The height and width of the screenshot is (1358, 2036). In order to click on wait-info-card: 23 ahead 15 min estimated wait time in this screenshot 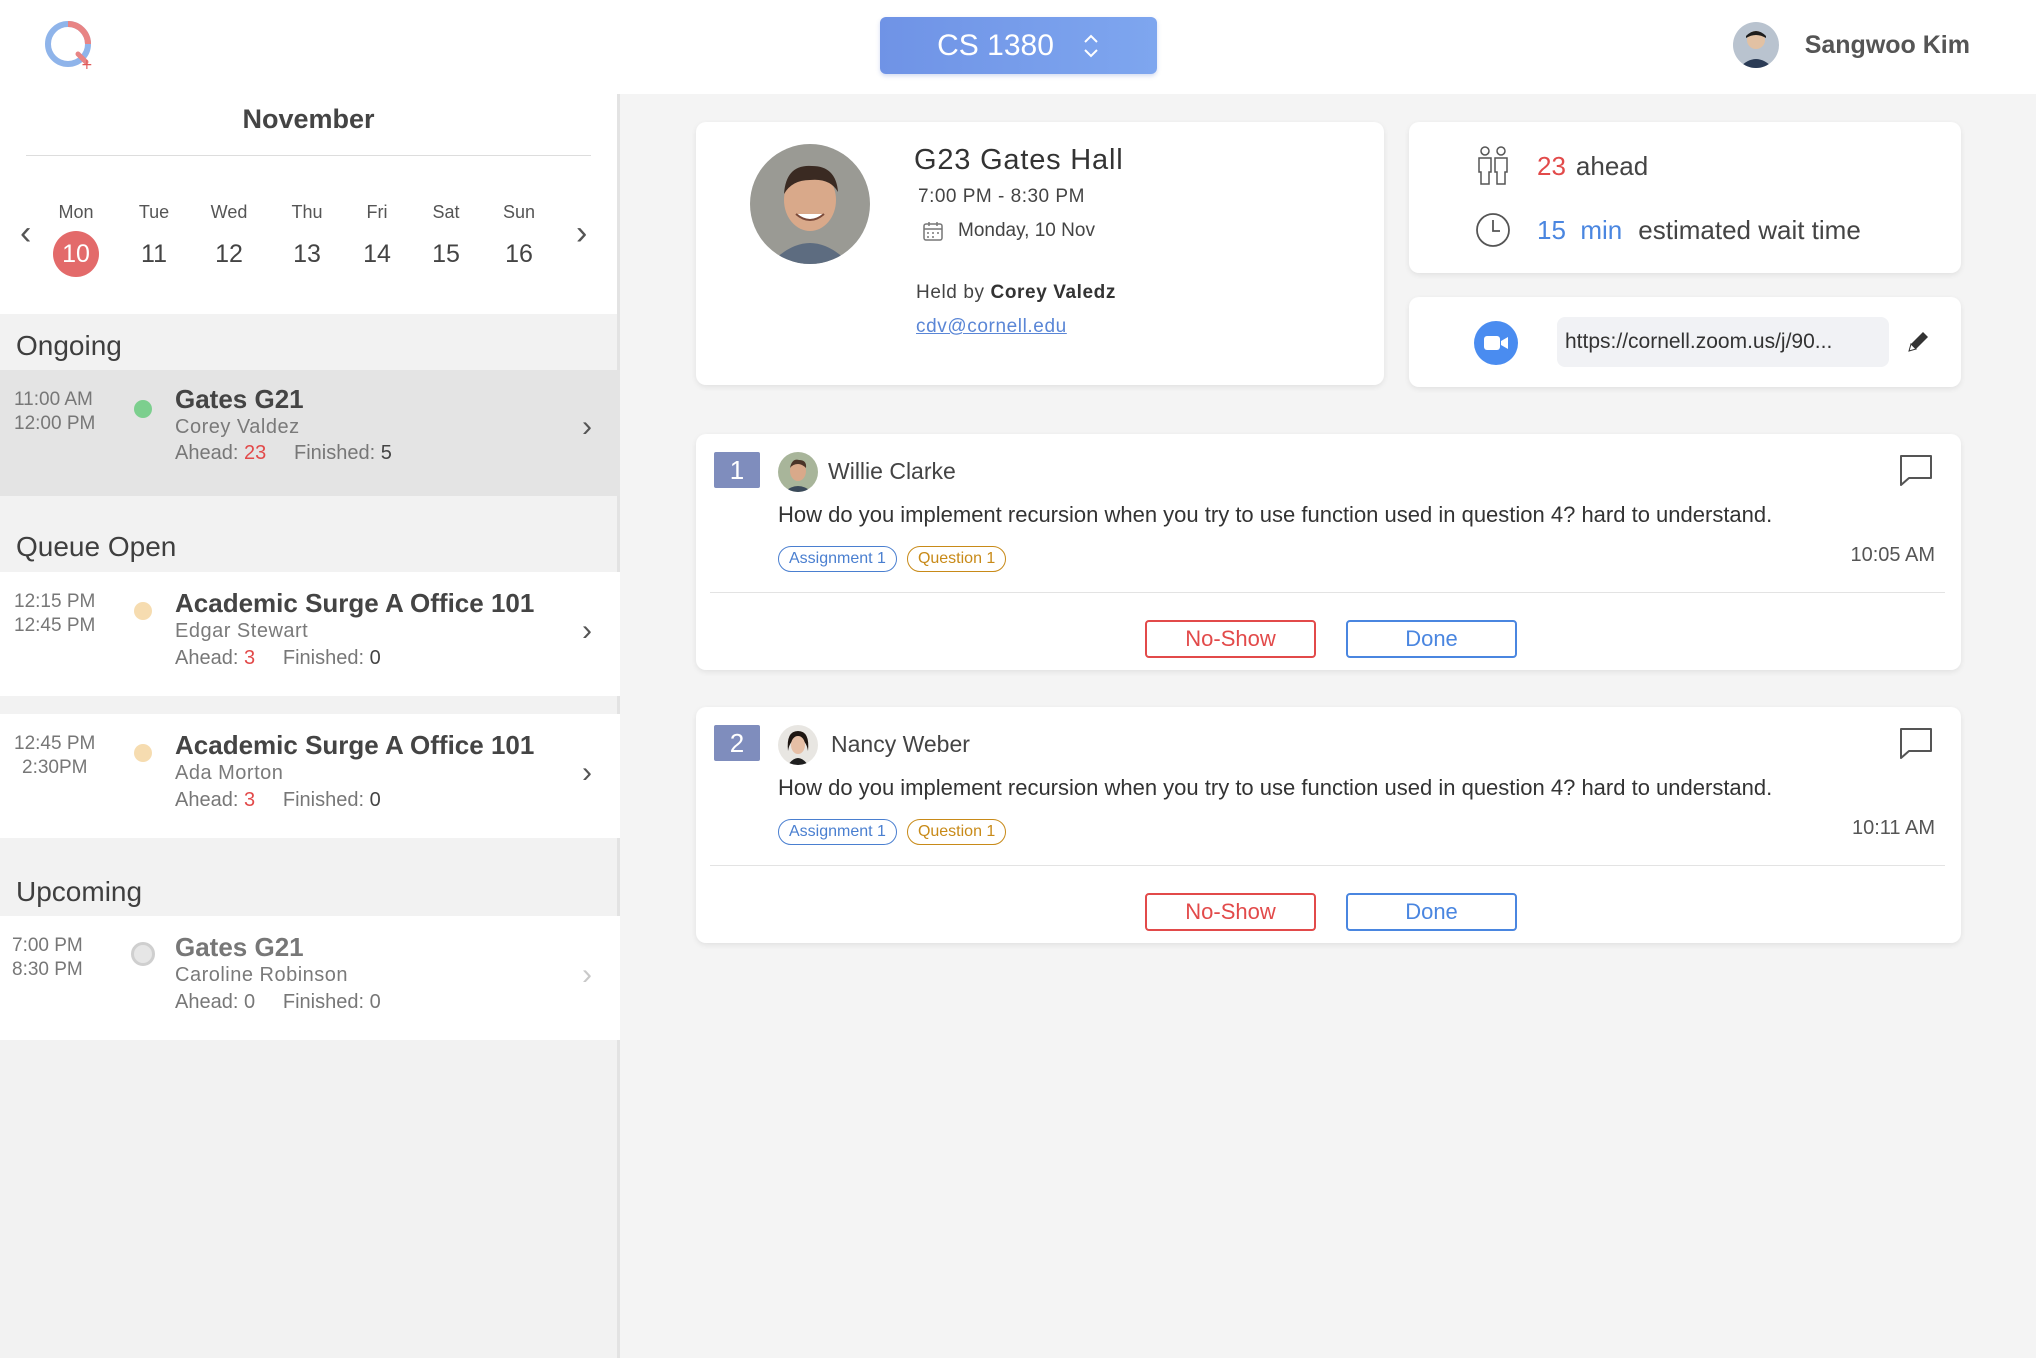, I will do `click(1685, 197)`.